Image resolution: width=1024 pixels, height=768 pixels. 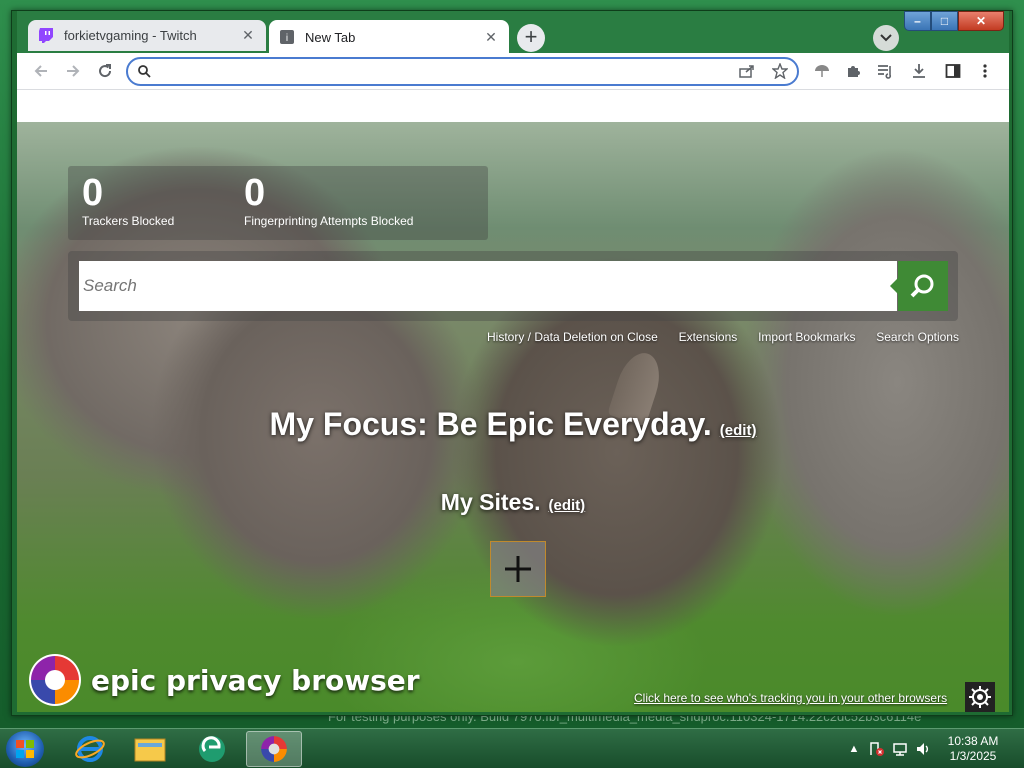 What do you see at coordinates (488, 286) in the screenshot?
I see `search-input` at bounding box center [488, 286].